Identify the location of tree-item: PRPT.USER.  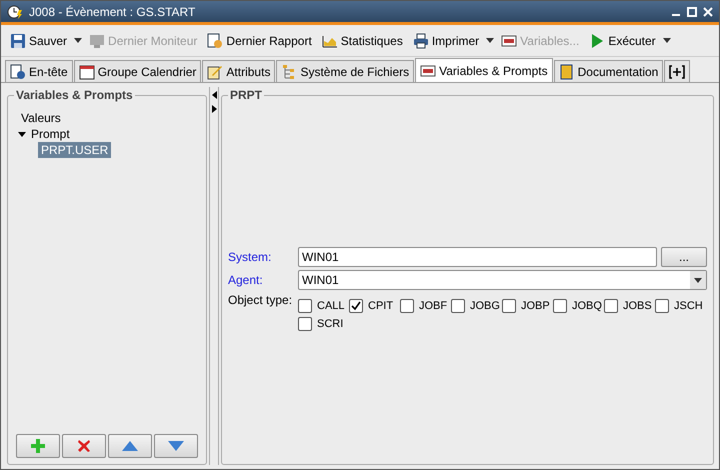
(75, 150).